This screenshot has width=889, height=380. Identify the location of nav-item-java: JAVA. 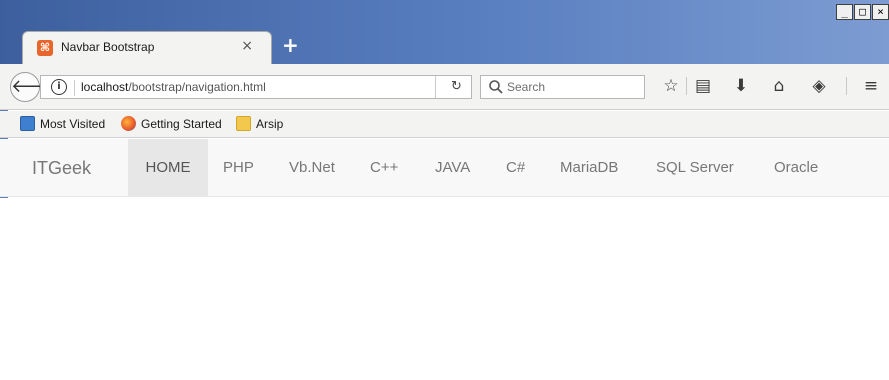
(452, 168).